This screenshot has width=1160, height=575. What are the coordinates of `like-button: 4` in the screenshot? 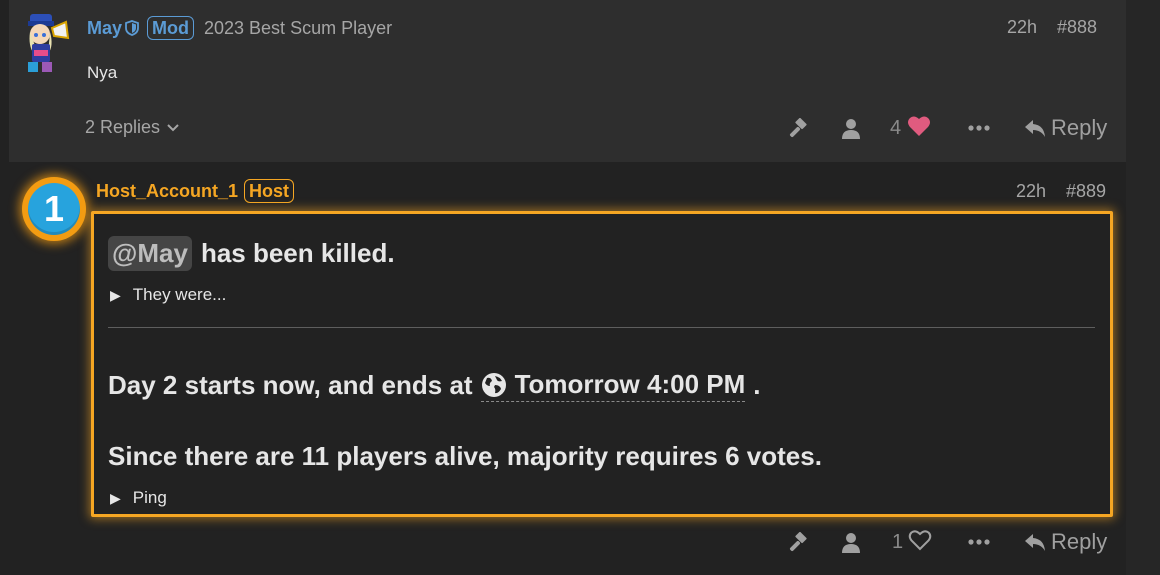 It's located at (915, 128).